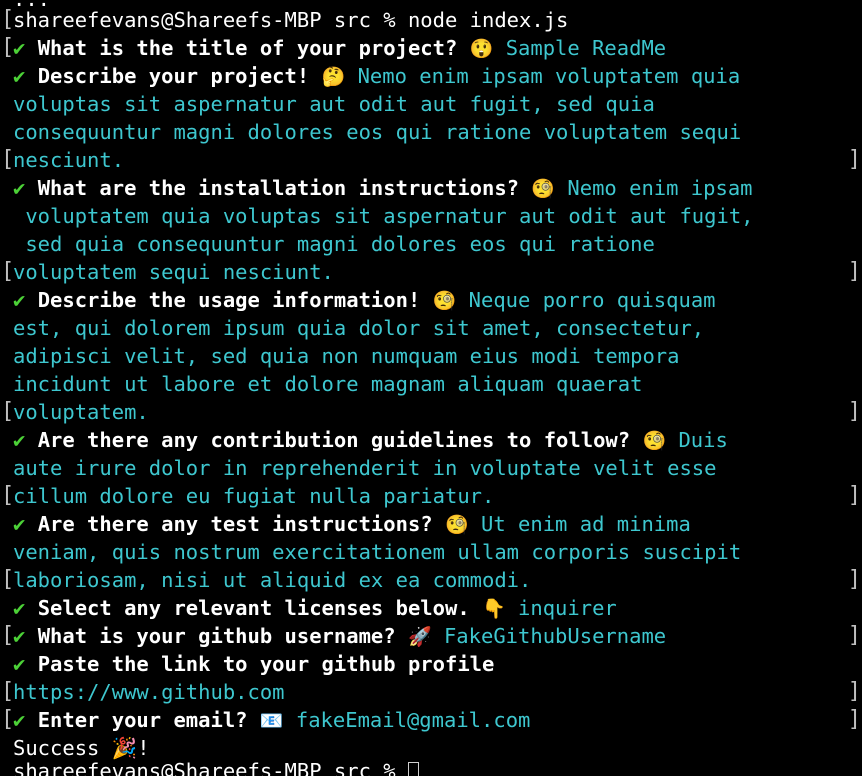 Image resolution: width=862 pixels, height=776 pixels. Describe the element at coordinates (431, 411) in the screenshot. I see `answer-line: [voluptatem.]` at that location.